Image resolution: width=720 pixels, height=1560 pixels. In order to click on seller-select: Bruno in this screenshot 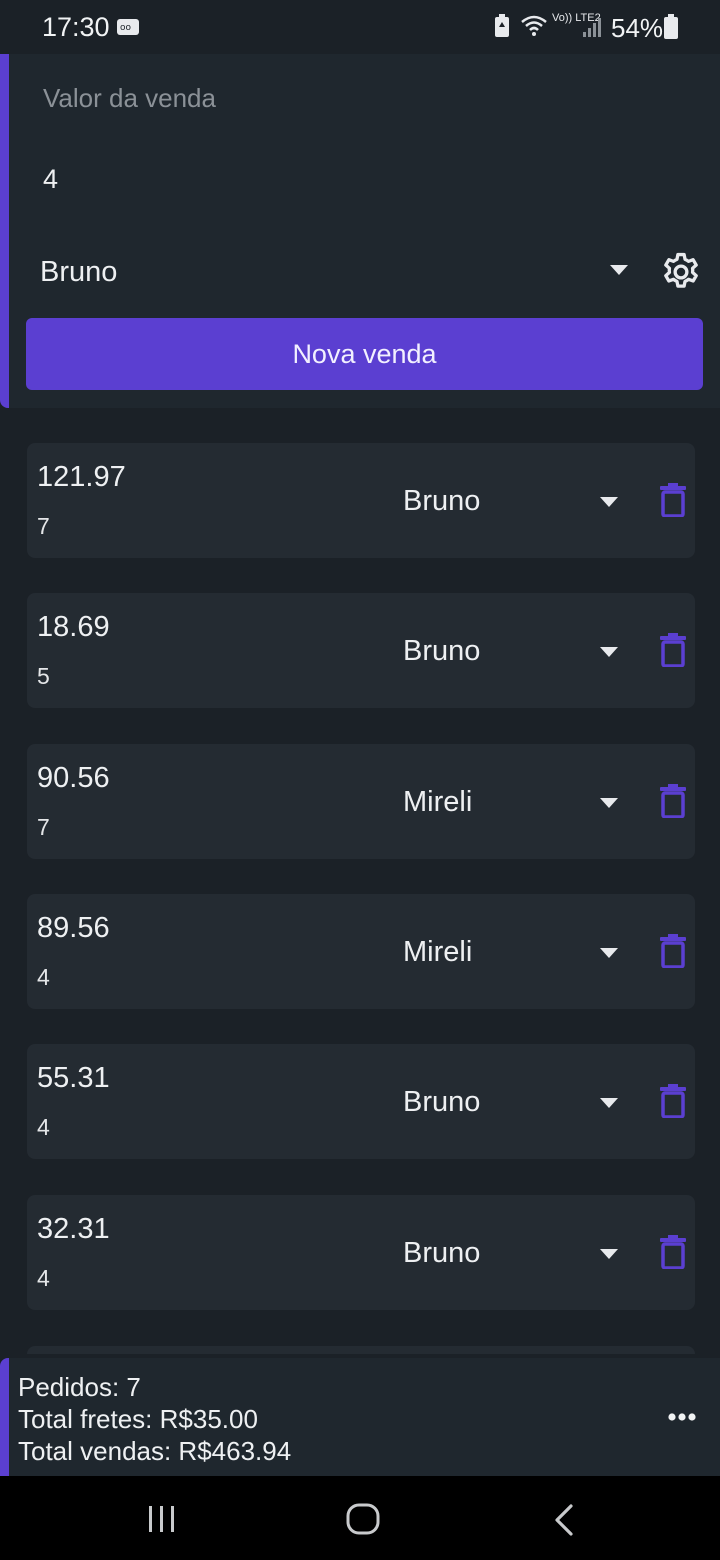, I will do `click(332, 271)`.